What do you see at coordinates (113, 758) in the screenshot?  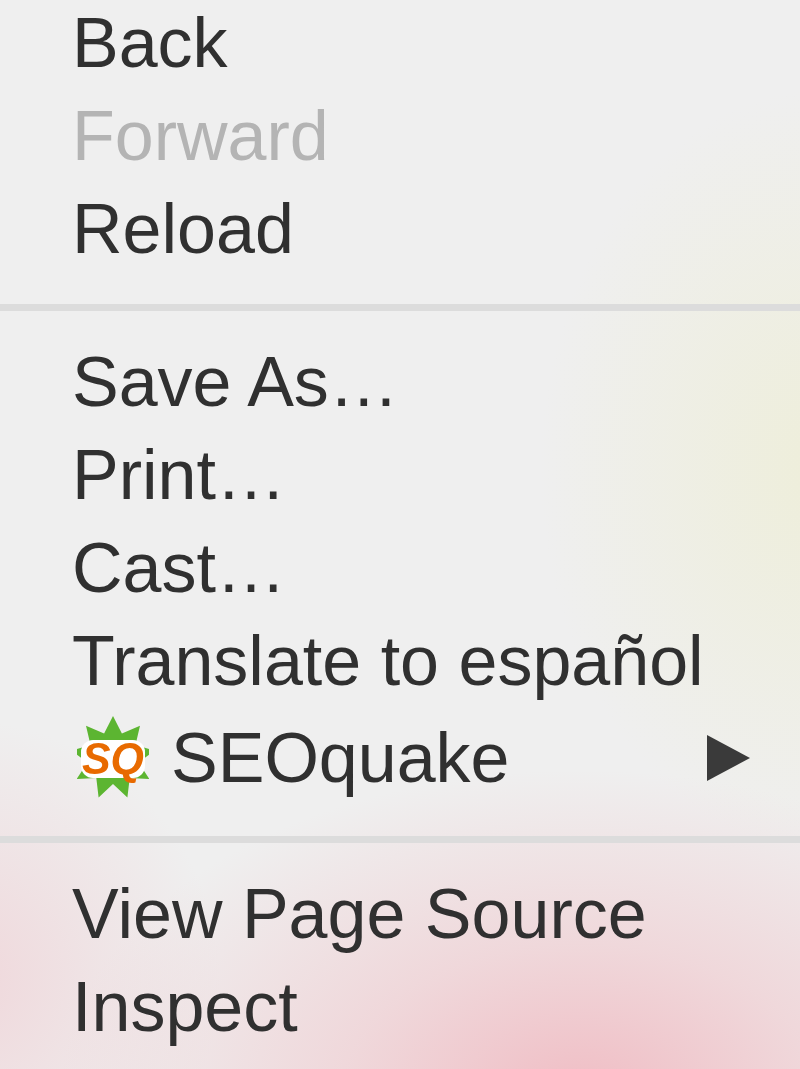 I see `starburst-logo-icon: SQ` at bounding box center [113, 758].